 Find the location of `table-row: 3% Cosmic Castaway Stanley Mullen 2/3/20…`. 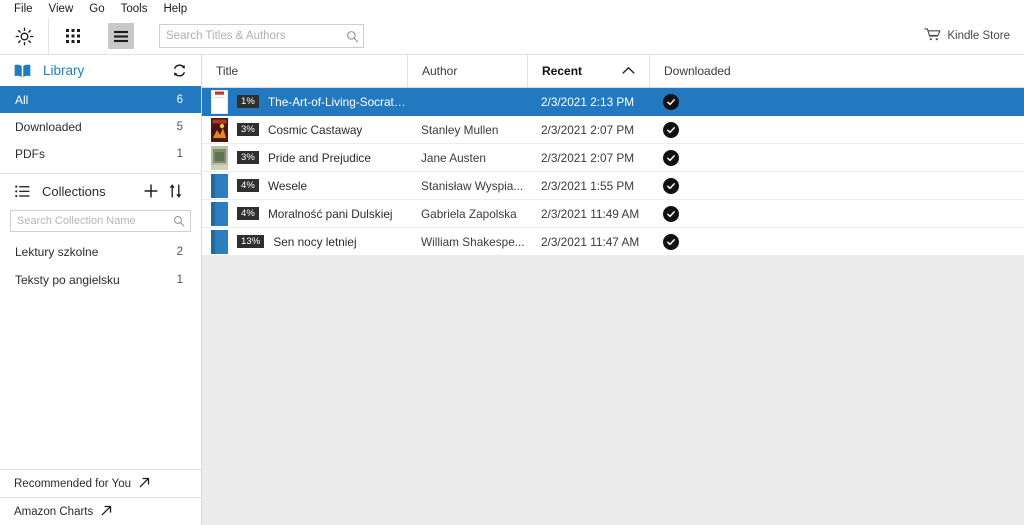

table-row: 3% Cosmic Castaway Stanley Mullen 2/3/20… is located at coordinates (613, 130).